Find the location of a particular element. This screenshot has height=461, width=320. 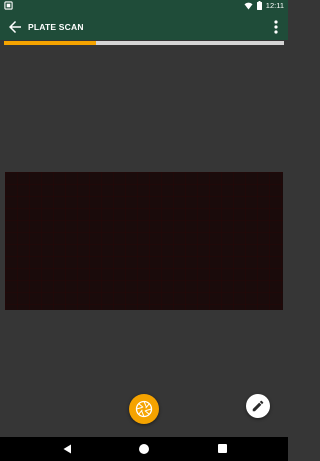

progress-track is located at coordinates (144, 43).